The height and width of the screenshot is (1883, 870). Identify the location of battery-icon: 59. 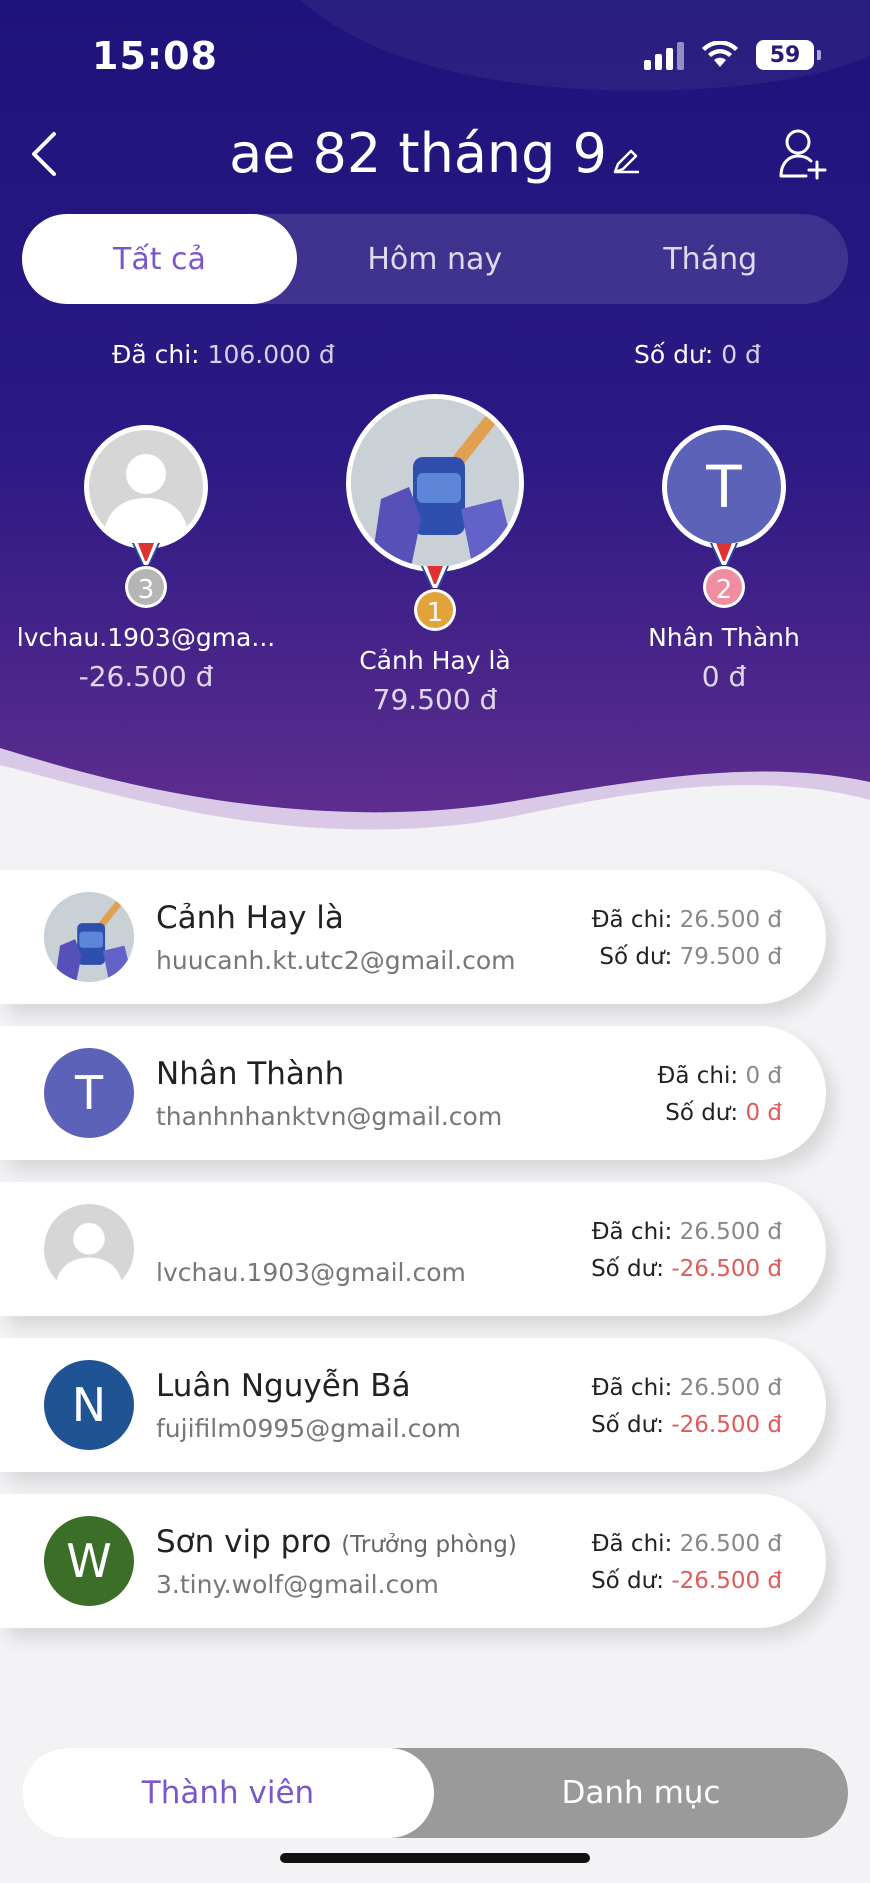
(788, 55).